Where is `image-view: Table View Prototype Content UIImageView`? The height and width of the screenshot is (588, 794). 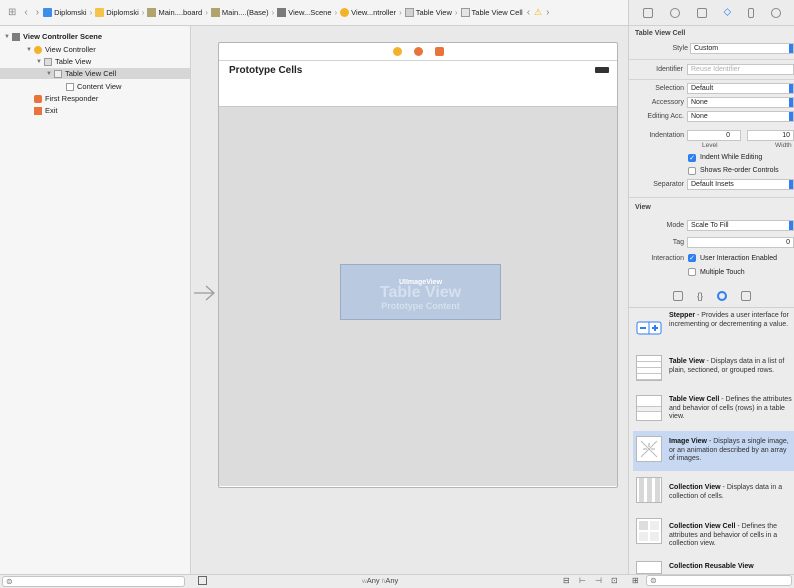 image-view: Table View Prototype Content UIImageView is located at coordinates (420, 292).